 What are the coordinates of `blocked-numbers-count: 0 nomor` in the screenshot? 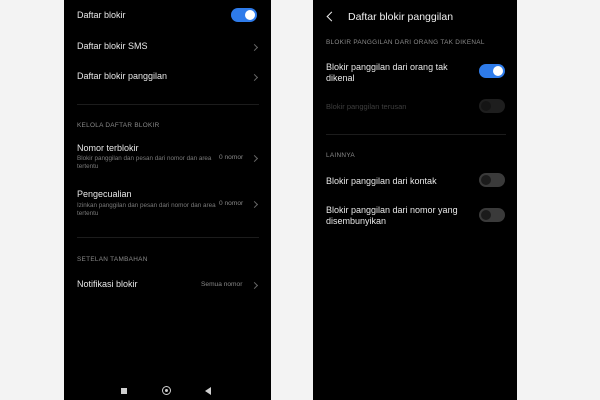 It's located at (231, 157).